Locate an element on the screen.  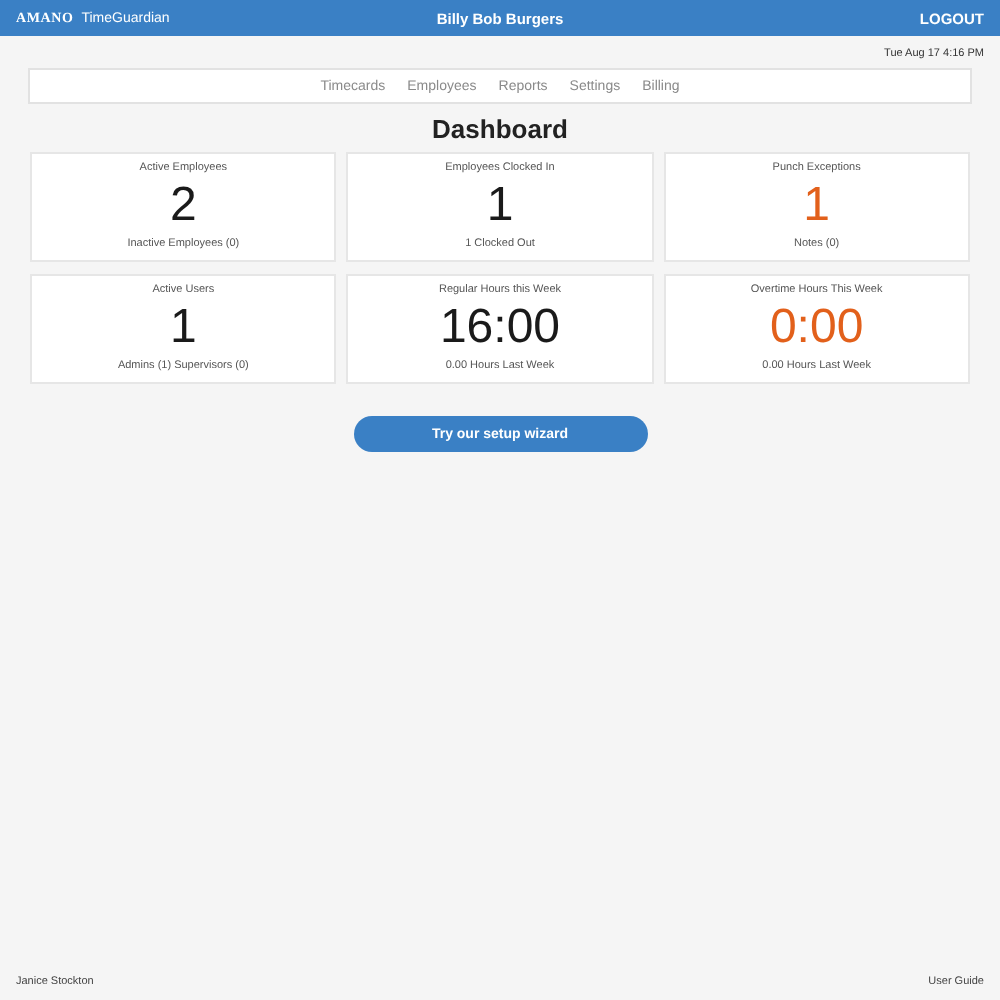
stat-value: 16:00 is located at coordinates (500, 328).